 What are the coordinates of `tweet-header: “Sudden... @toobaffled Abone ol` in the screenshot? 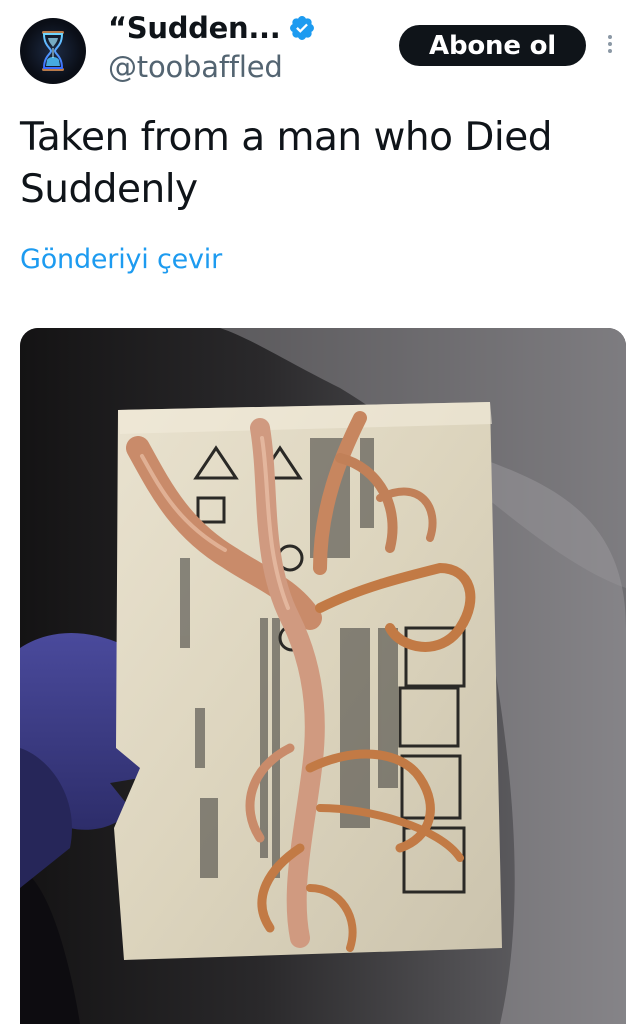 It's located at (322, 50).